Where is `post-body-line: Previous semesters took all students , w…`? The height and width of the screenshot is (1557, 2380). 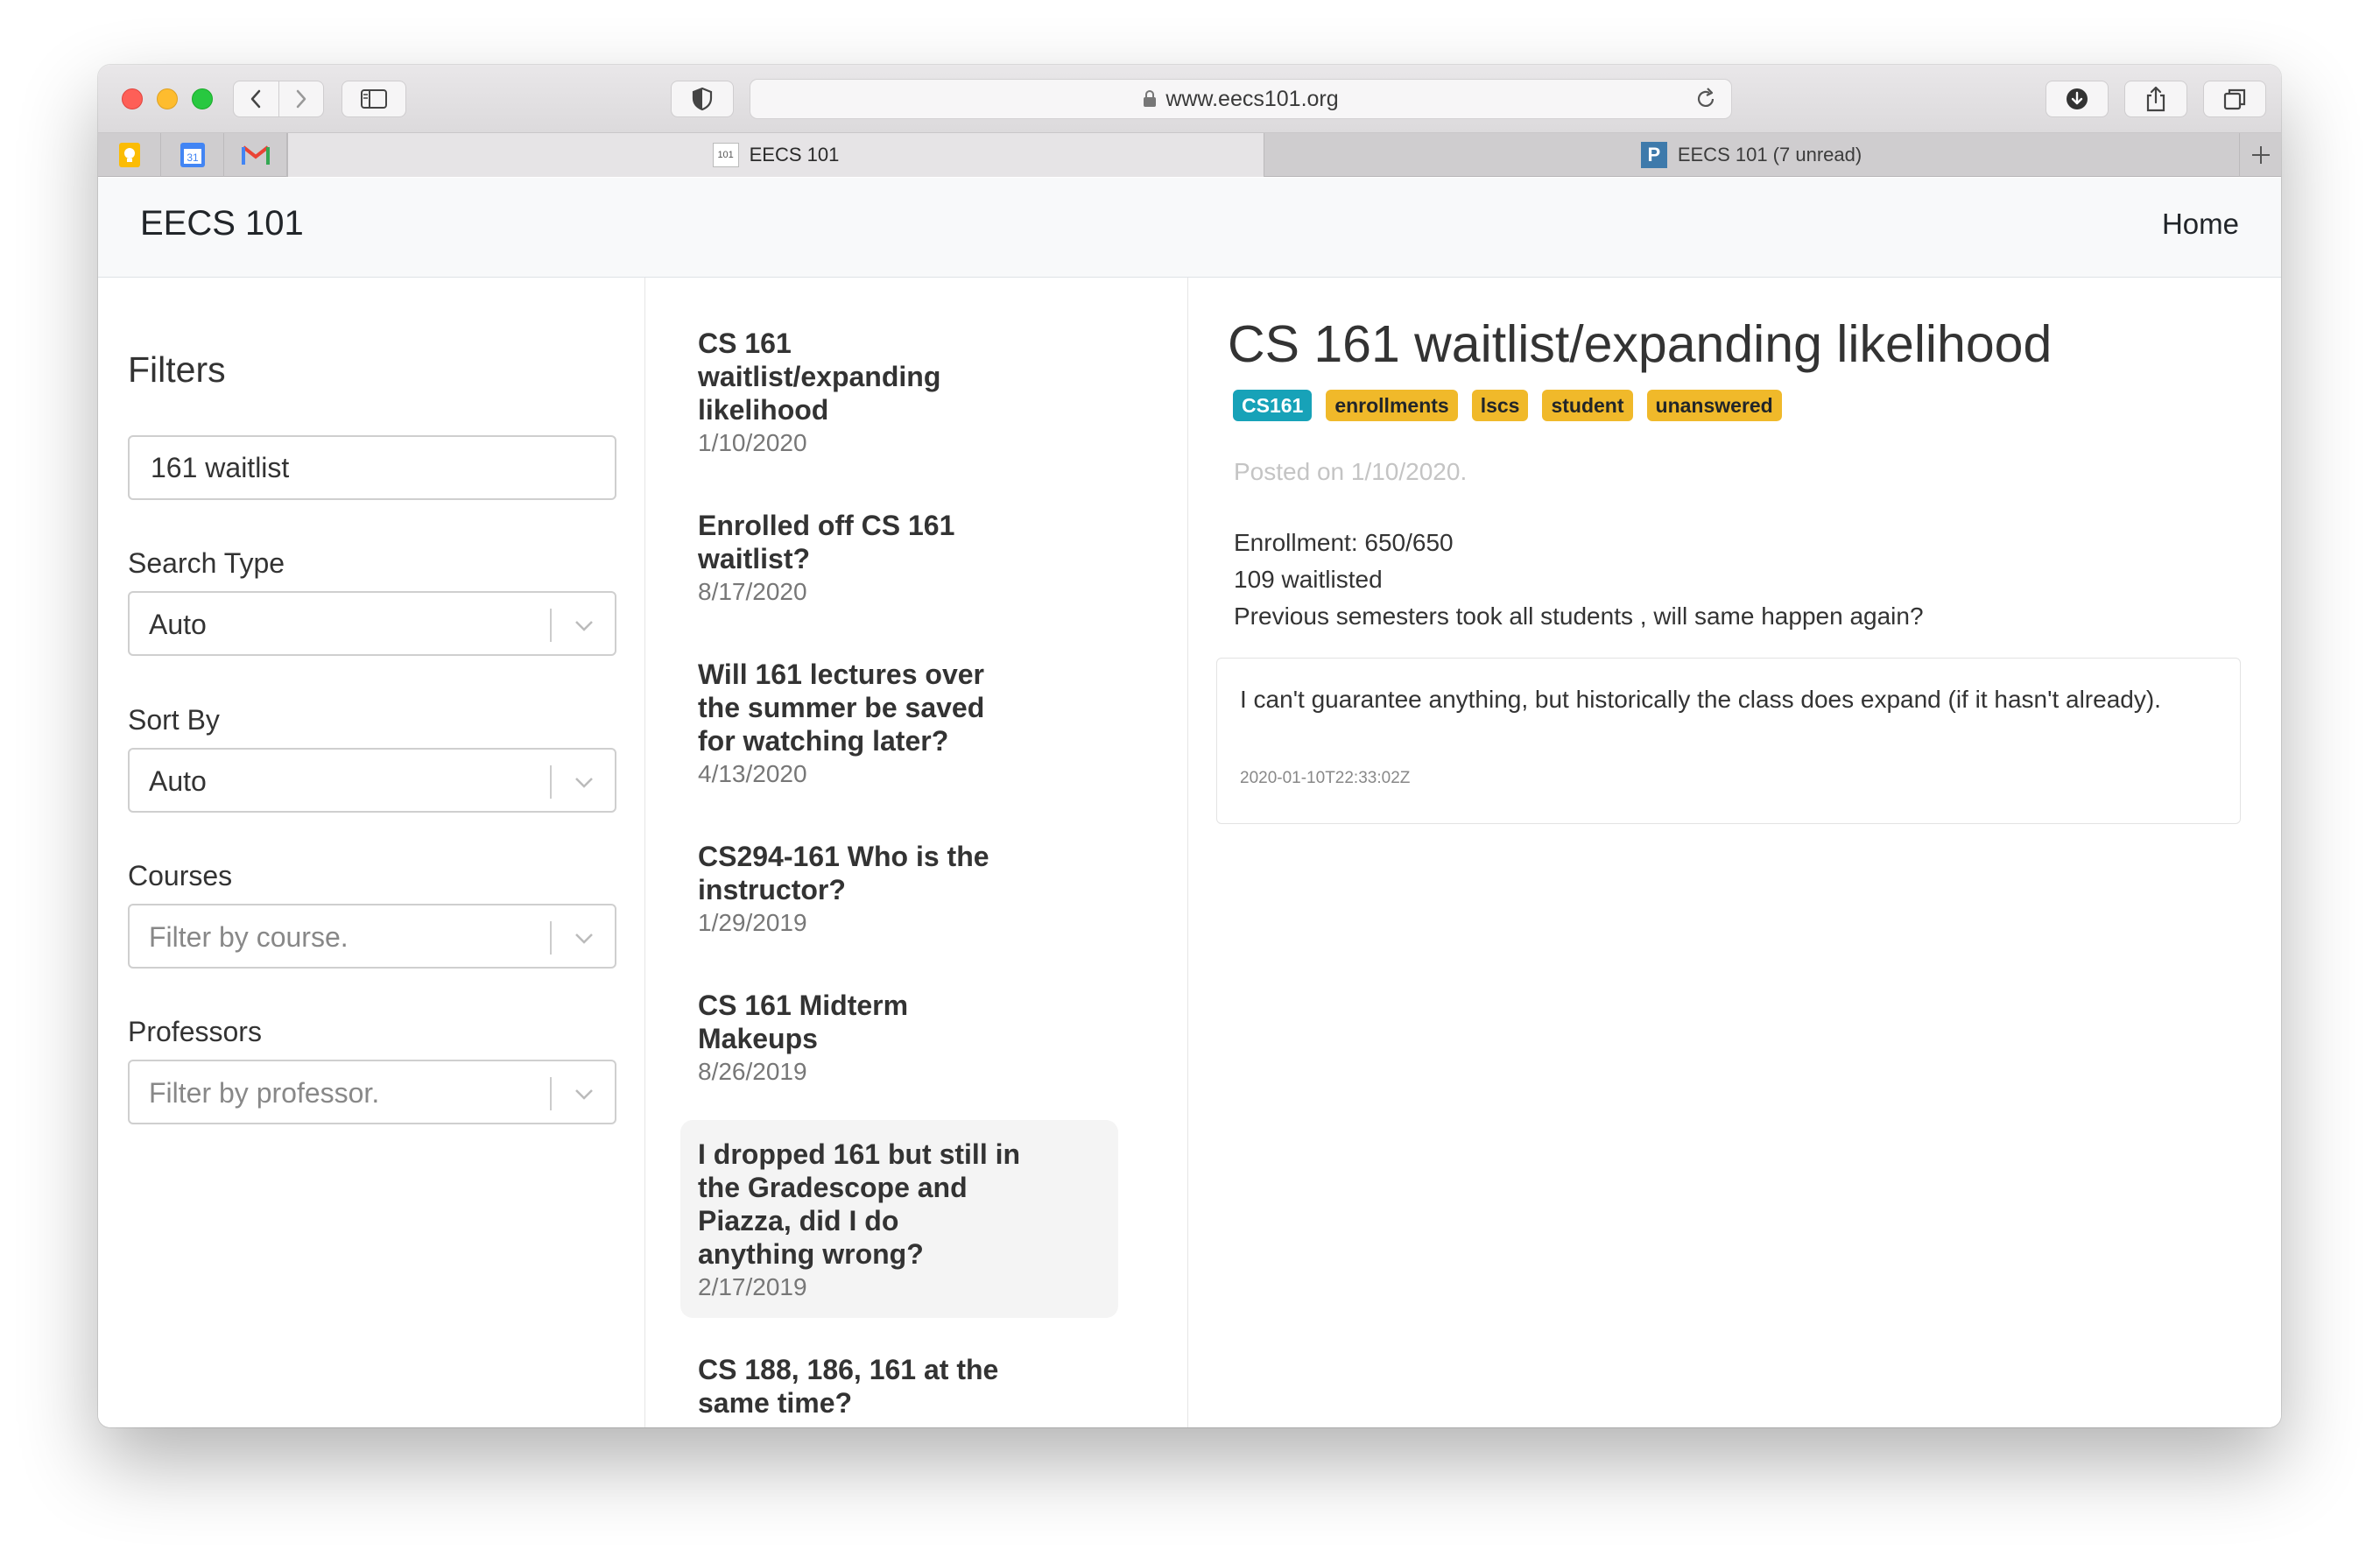
post-body-line: Previous semesters took all students , w… is located at coordinates (1579, 616).